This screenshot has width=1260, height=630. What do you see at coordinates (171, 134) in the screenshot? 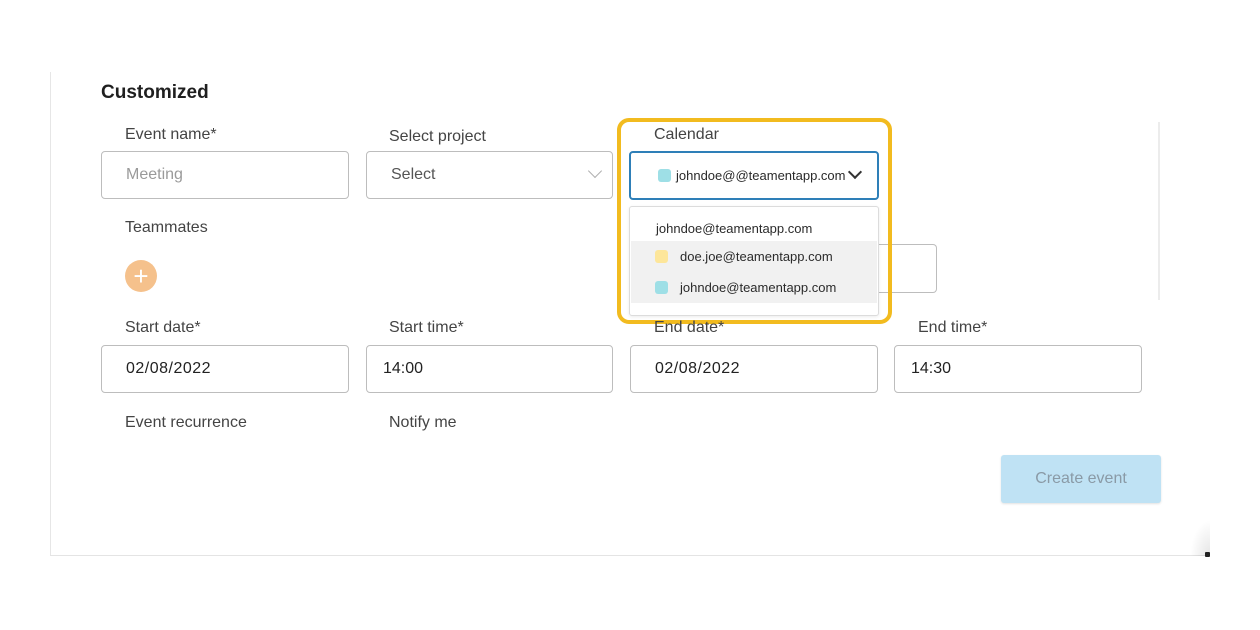
I see `event-name-label: Event name*` at bounding box center [171, 134].